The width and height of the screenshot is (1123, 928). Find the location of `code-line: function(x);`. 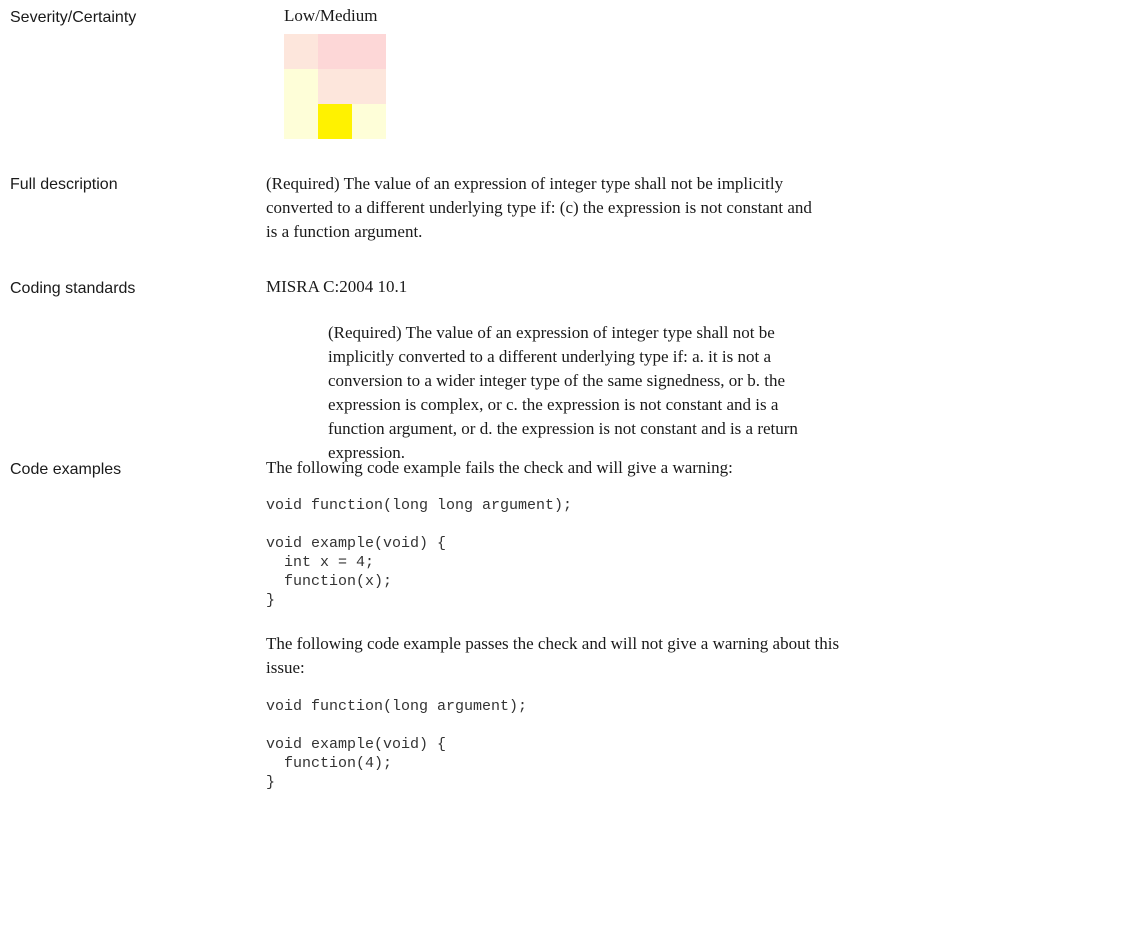

code-line: function(x); is located at coordinates (329, 581).